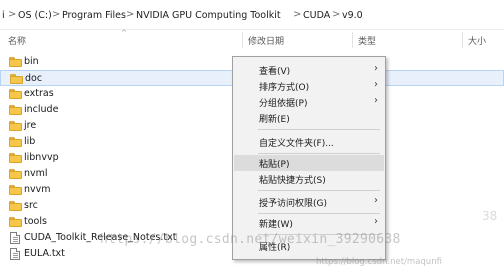 The width and height of the screenshot is (504, 274). Describe the element at coordinates (3, 15) in the screenshot. I see `breadcrumb-item-partial: i` at that location.